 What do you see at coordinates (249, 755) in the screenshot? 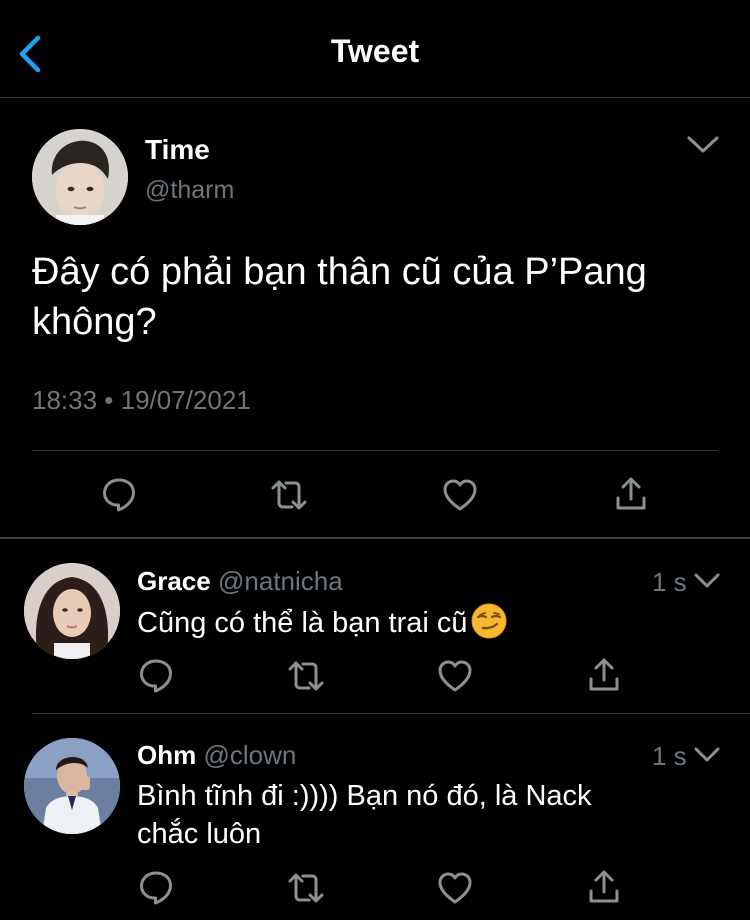
I see `reply-author-handle: @clown` at bounding box center [249, 755].